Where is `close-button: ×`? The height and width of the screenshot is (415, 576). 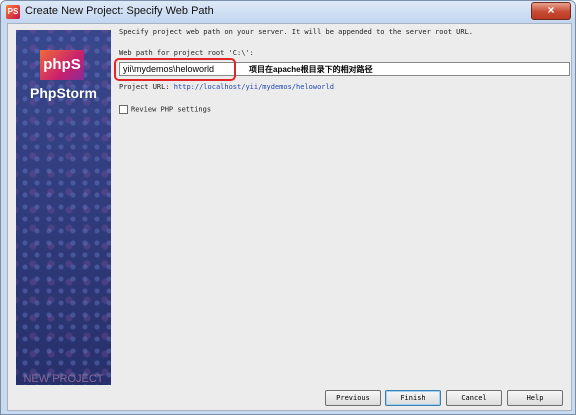
close-button: × is located at coordinates (551, 11).